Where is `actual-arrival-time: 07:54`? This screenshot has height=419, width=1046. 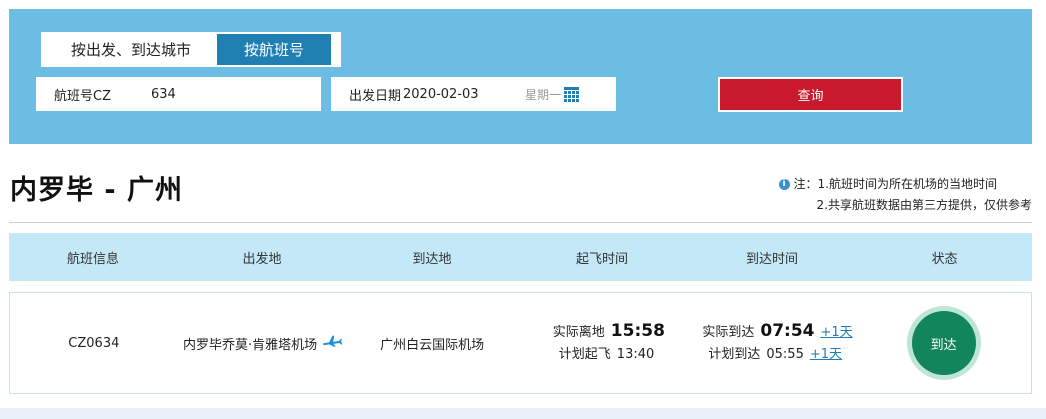
actual-arrival-time: 07:54 is located at coordinates (787, 331).